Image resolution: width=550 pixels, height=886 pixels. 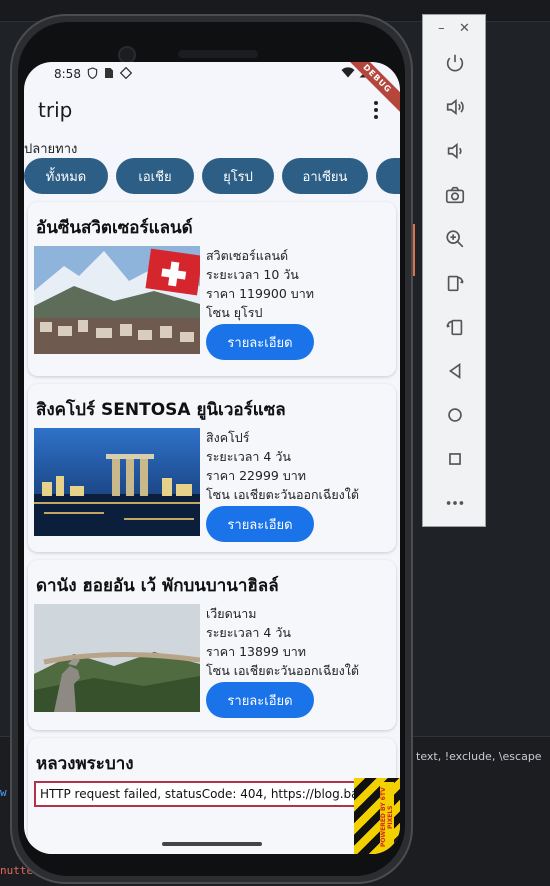 What do you see at coordinates (441, 28) in the screenshot?
I see `minimize-icon: –` at bounding box center [441, 28].